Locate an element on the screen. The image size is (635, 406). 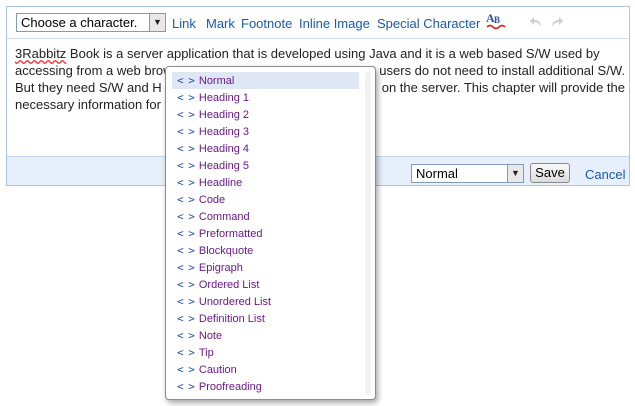
style-option-label: Note is located at coordinates (210, 336).